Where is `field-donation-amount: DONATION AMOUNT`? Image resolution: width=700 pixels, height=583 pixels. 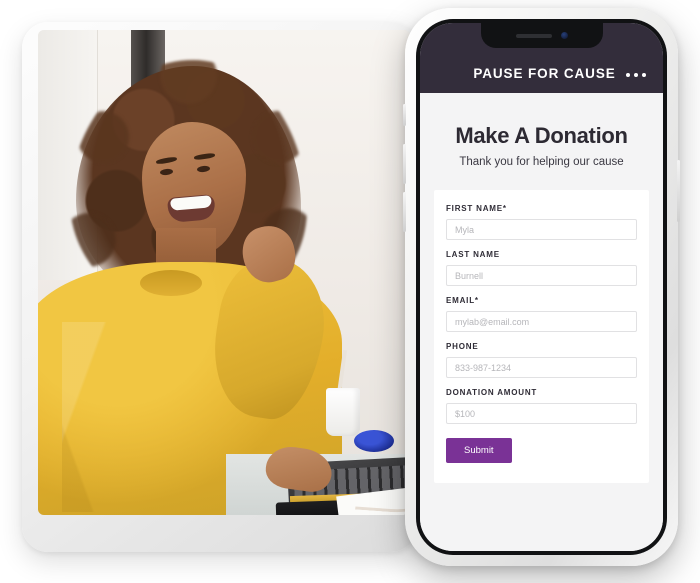 field-donation-amount: DONATION AMOUNT is located at coordinates (541, 406).